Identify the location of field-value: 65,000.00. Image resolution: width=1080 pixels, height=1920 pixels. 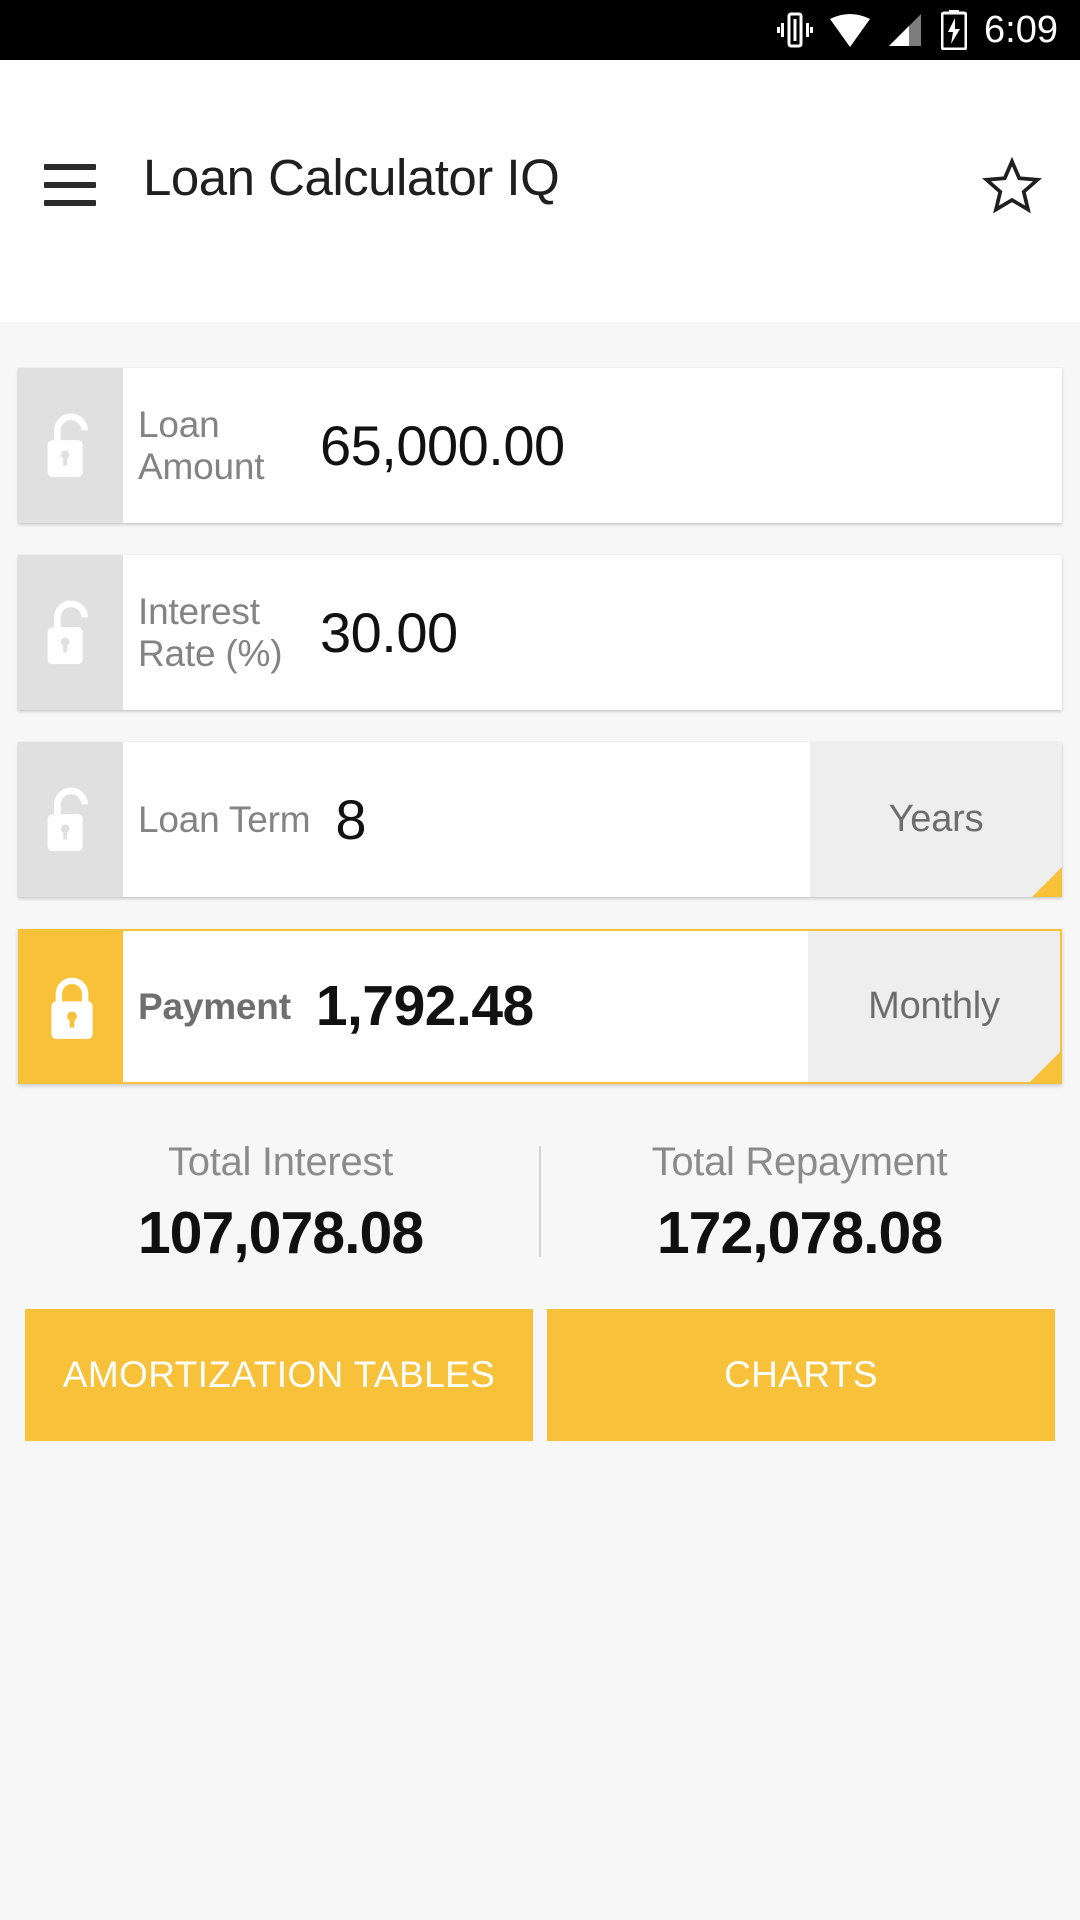
(442, 445).